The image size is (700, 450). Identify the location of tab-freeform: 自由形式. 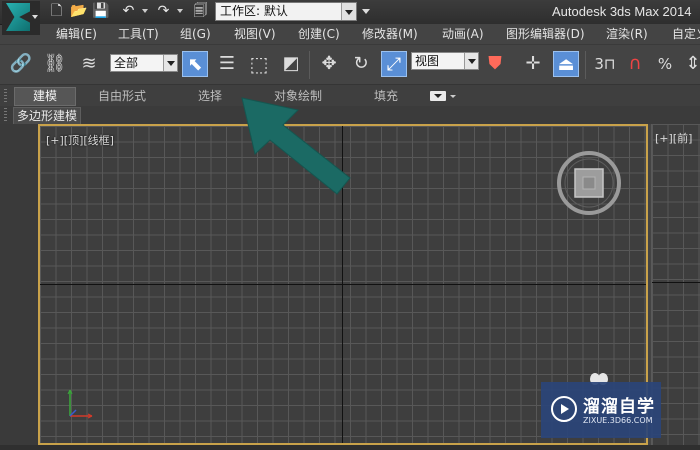
(122, 96).